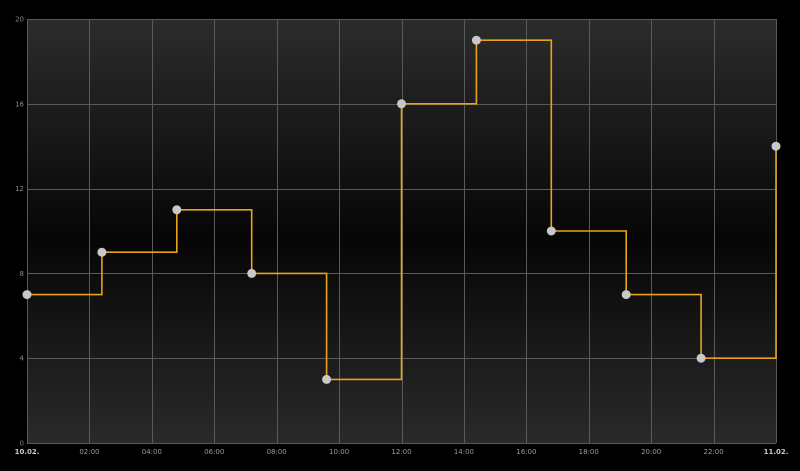 The image size is (800, 471). I want to click on x-tick-label: 16:00, so click(526, 452).